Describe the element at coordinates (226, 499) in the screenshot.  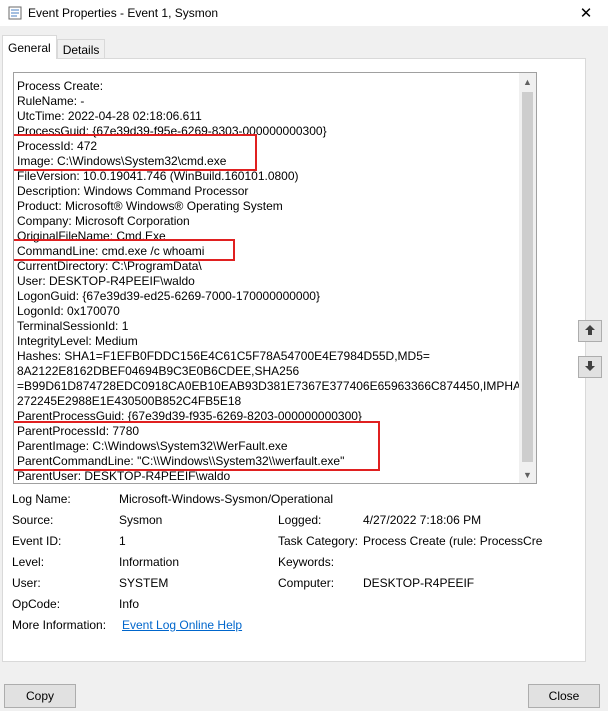
I see `log-name-value: Microsoft-Windows-Sysmon/Operational` at that location.